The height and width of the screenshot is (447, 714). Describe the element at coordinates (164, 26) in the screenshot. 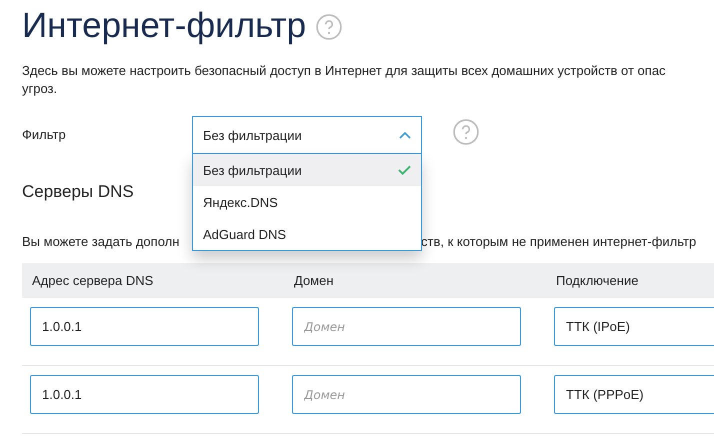

I see `page-title: Интернет-фильтр` at that location.